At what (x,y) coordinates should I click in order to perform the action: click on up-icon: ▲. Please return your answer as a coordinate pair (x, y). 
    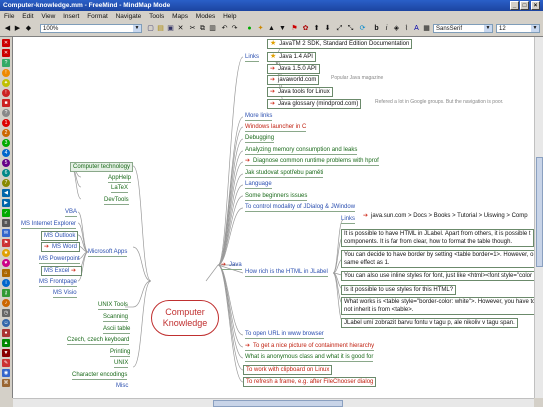
    Looking at the image, I should click on (271, 28).